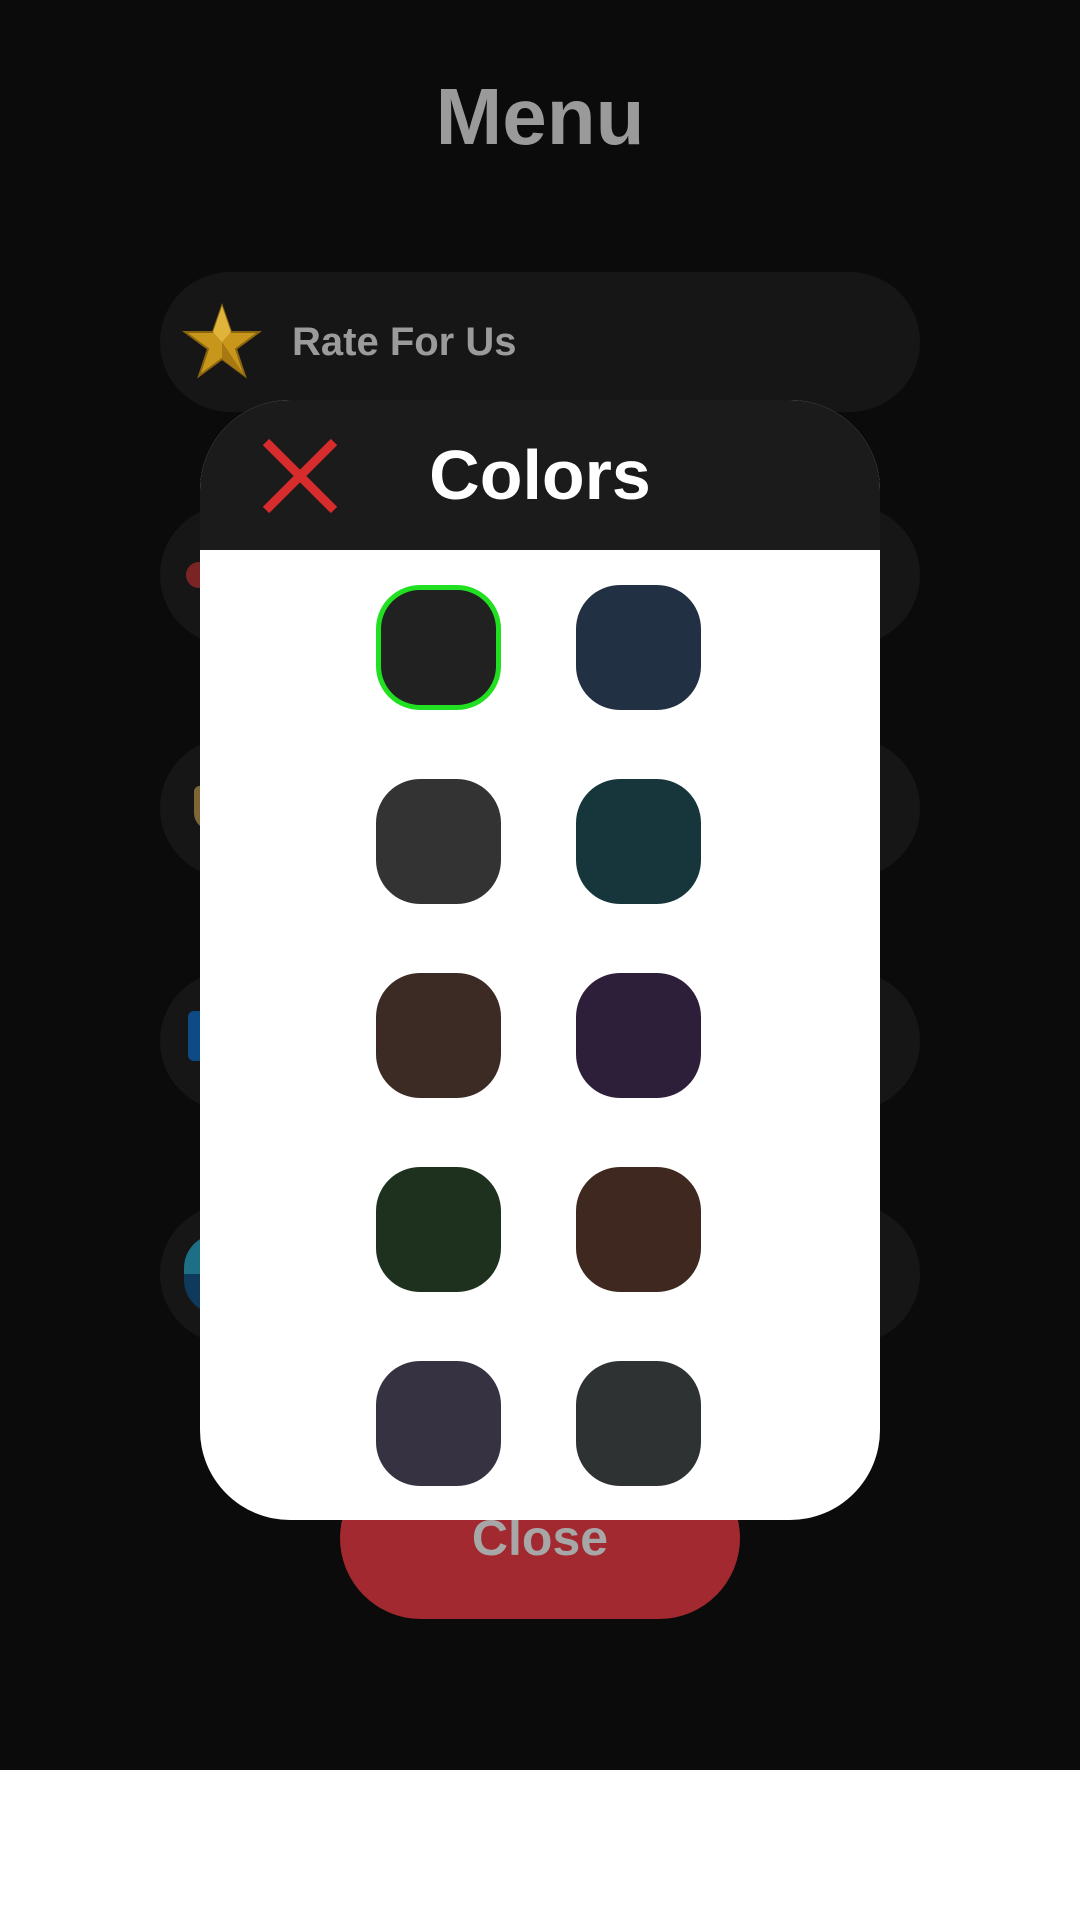  I want to click on dialog-header: Colors, so click(540, 475).